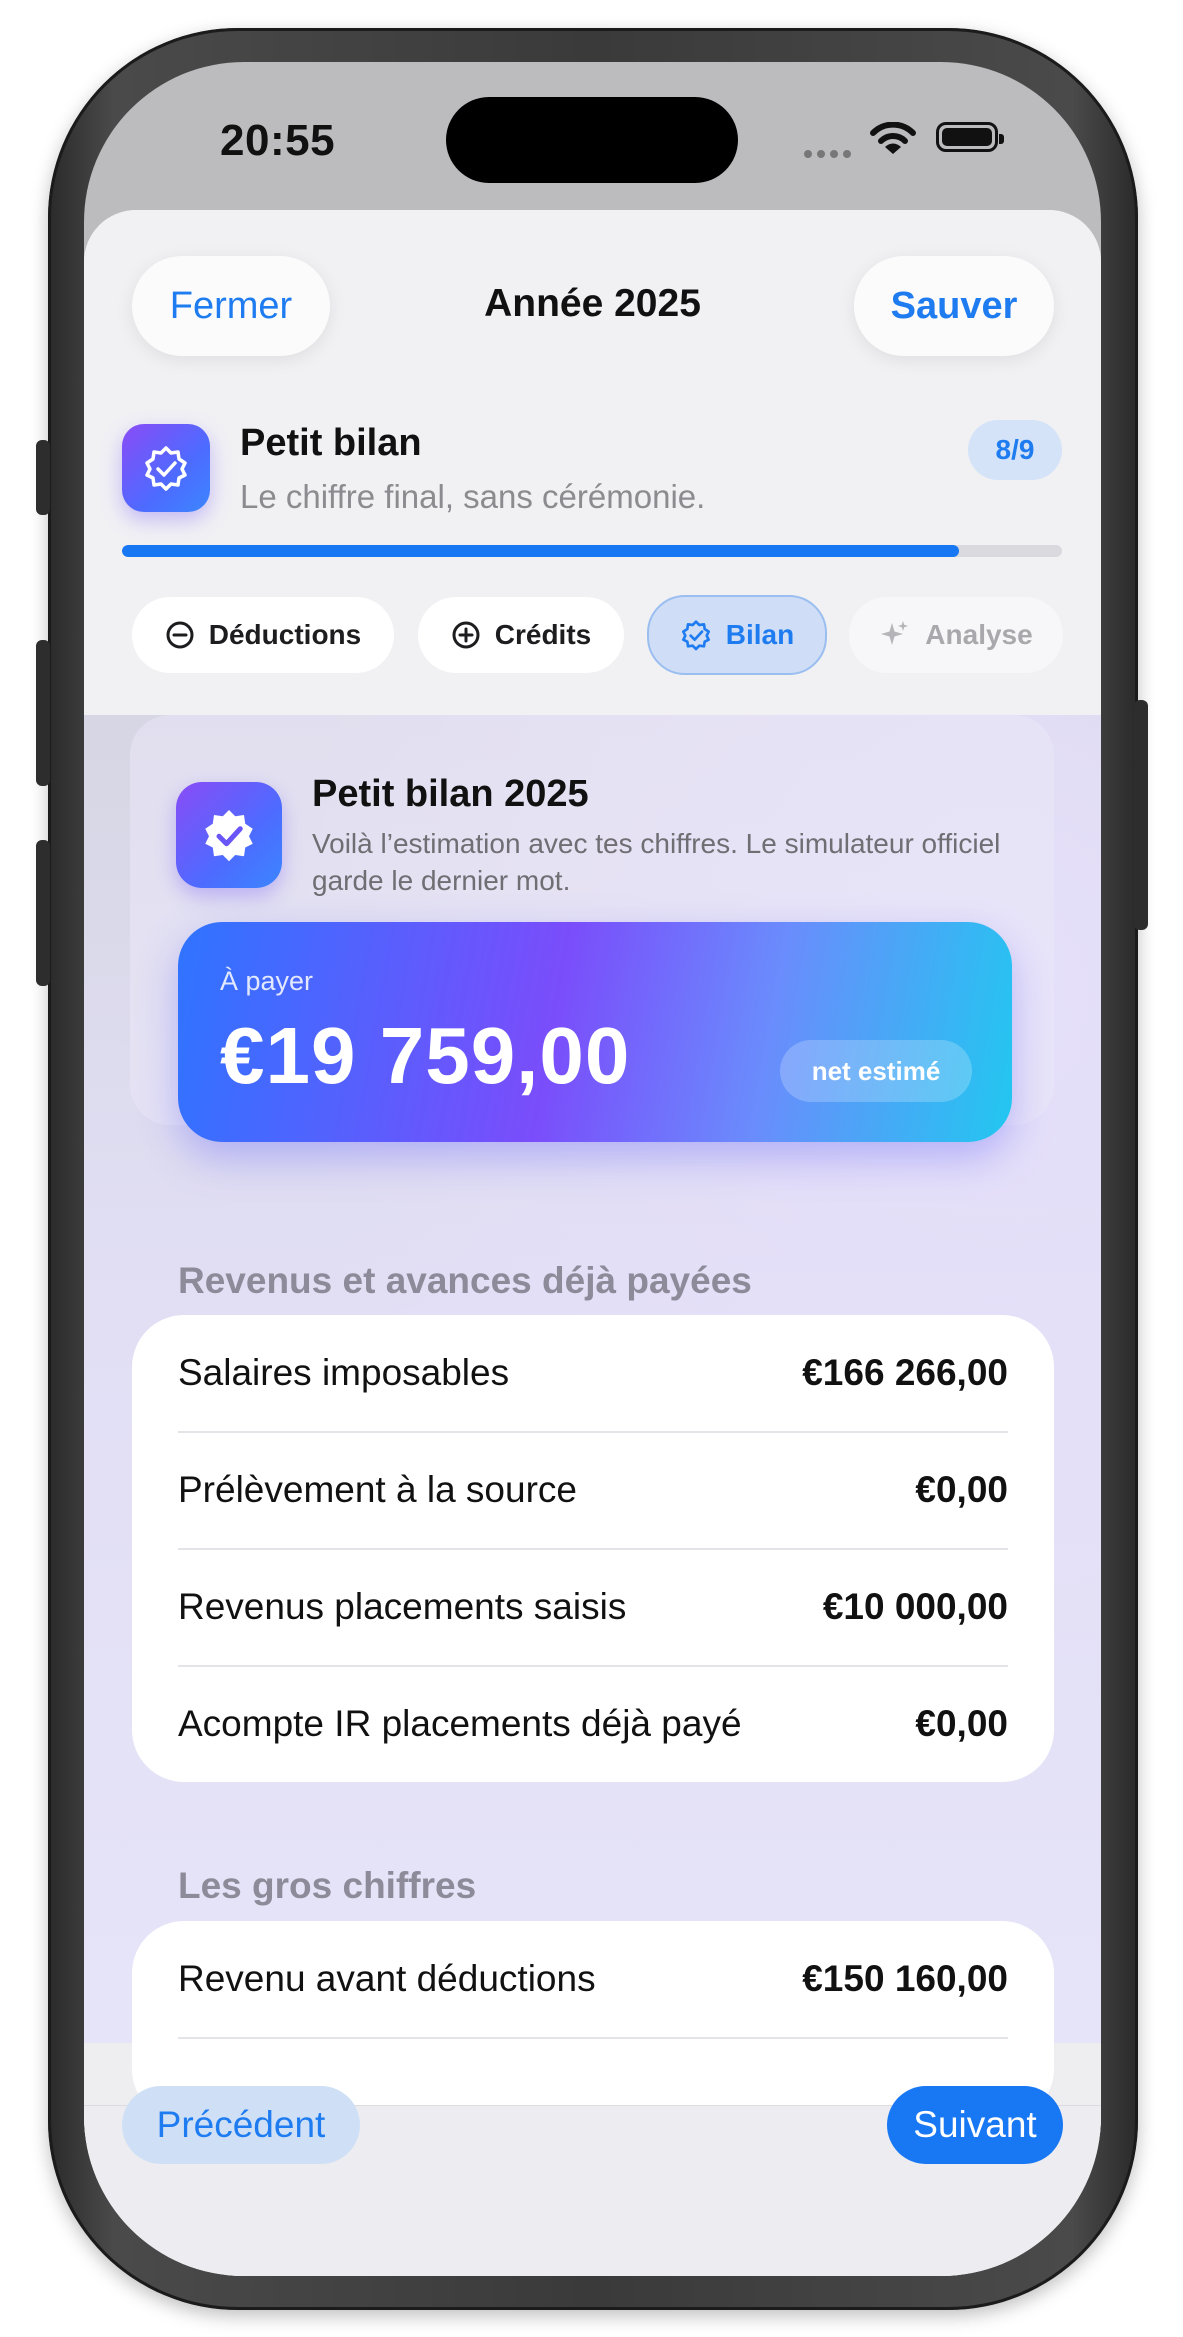 This screenshot has height=2337, width=1183. I want to click on list-item: Acompte IR placements déjà payé €0,00, so click(593, 1724).